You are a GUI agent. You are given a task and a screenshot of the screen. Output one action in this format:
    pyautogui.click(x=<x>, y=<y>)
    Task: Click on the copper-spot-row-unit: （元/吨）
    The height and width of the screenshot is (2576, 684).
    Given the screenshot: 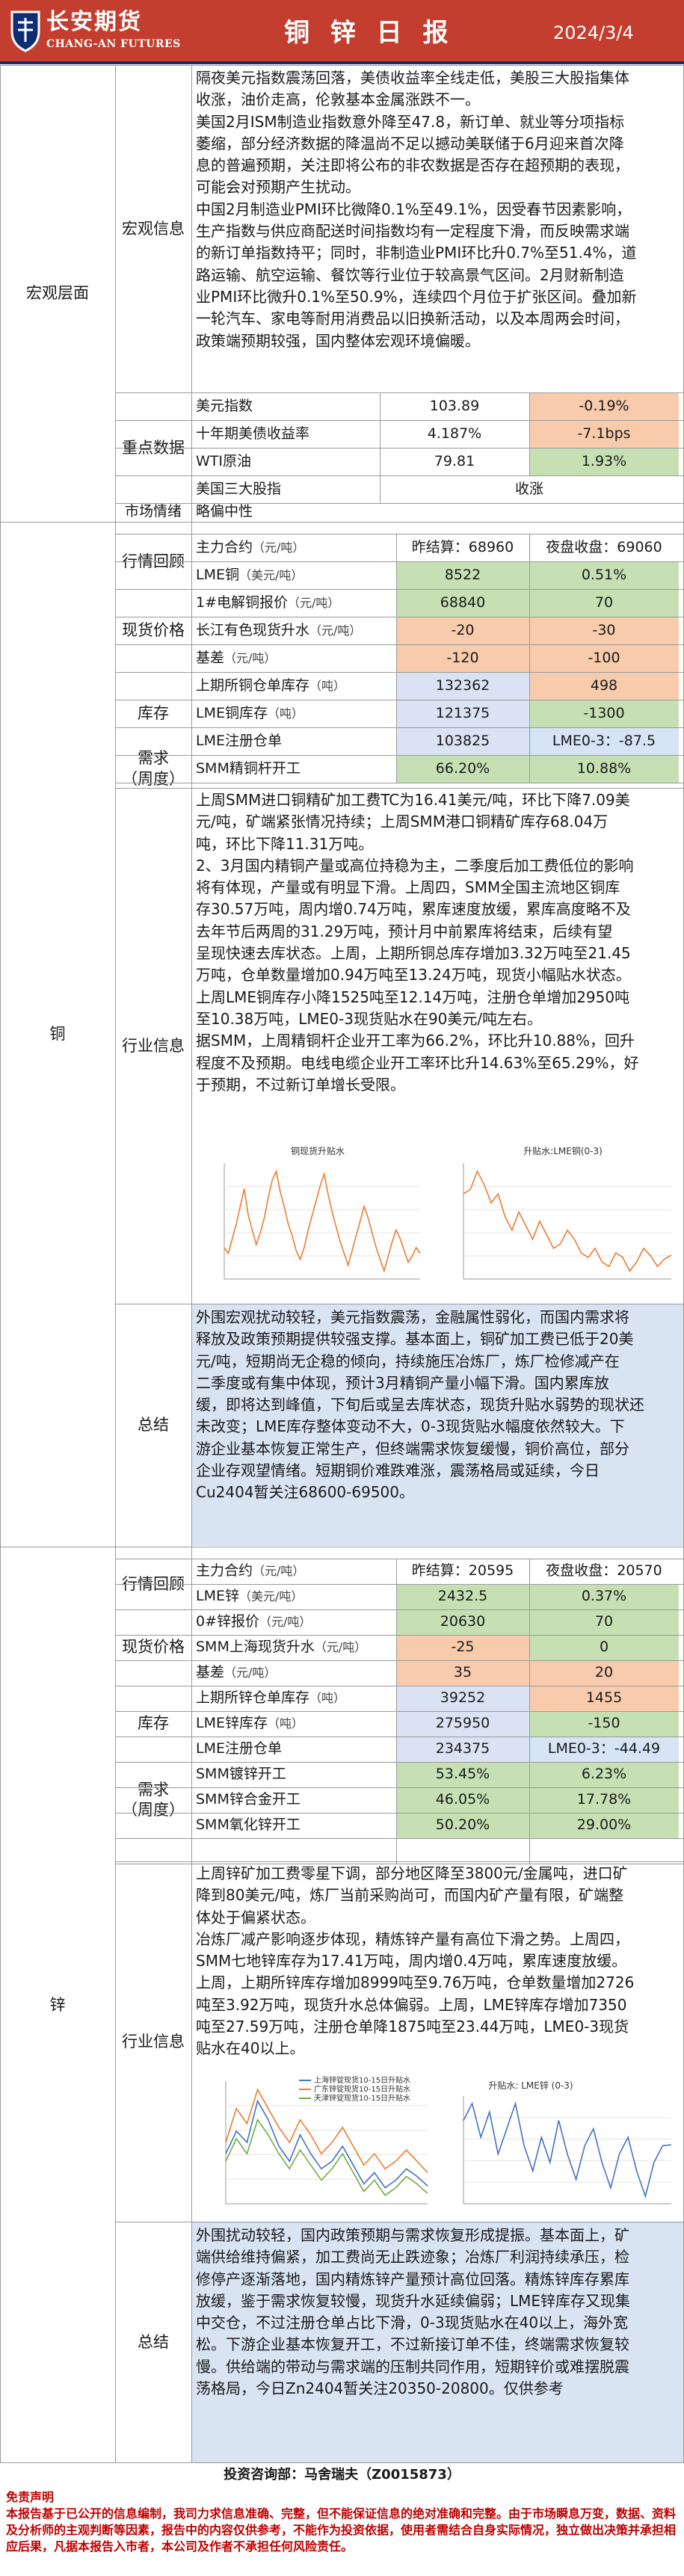 What is the action you would take?
    pyautogui.click(x=335, y=630)
    